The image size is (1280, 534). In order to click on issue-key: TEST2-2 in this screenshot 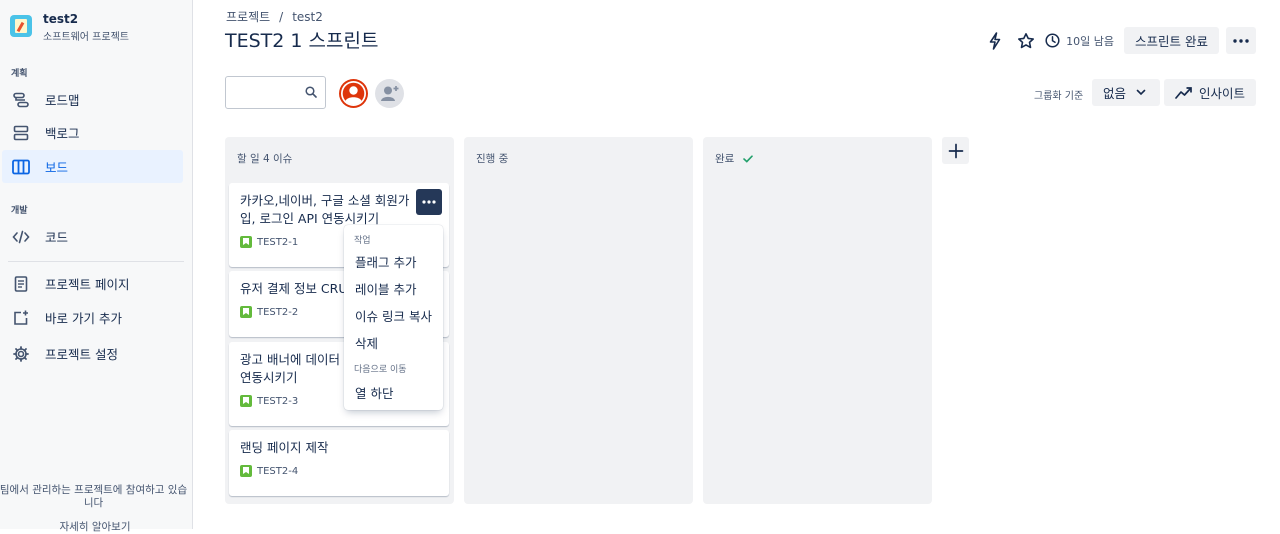, I will do `click(278, 312)`.